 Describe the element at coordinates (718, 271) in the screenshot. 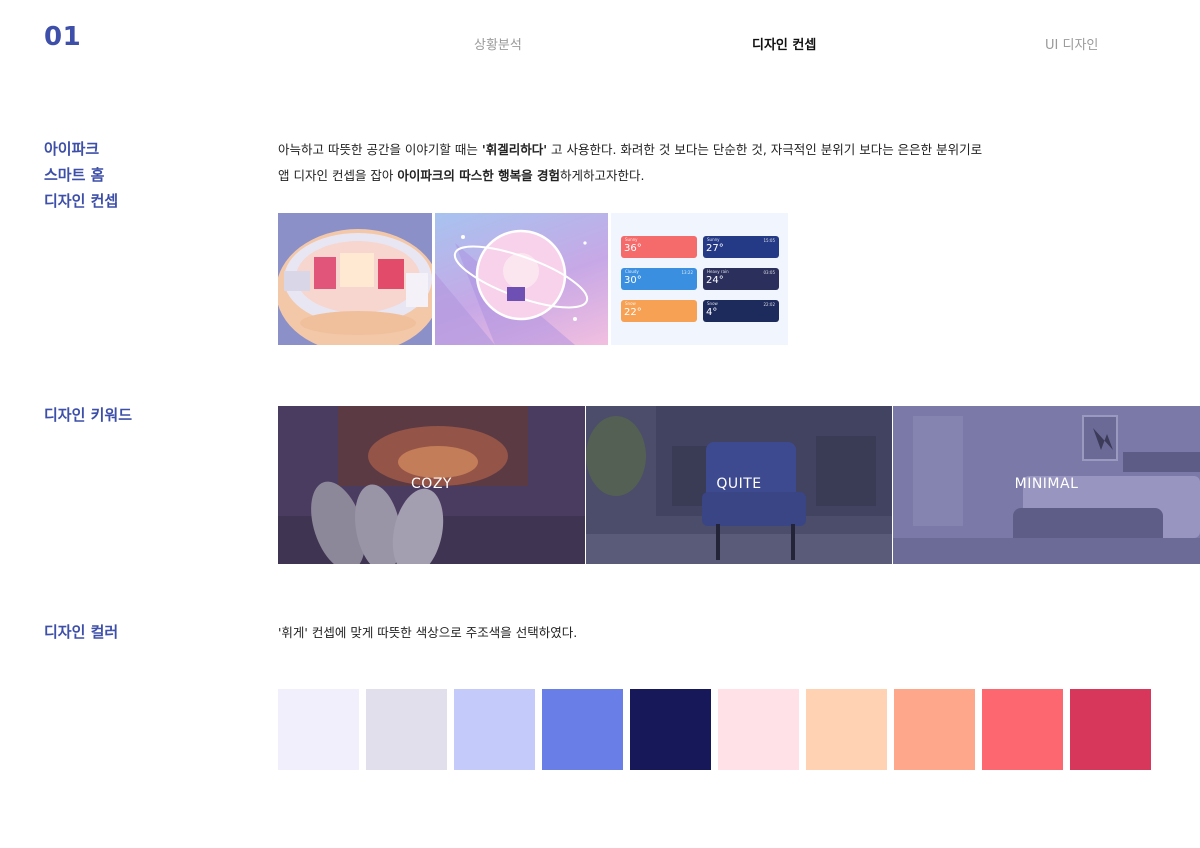

I see `weather-status: Heavy rain` at that location.